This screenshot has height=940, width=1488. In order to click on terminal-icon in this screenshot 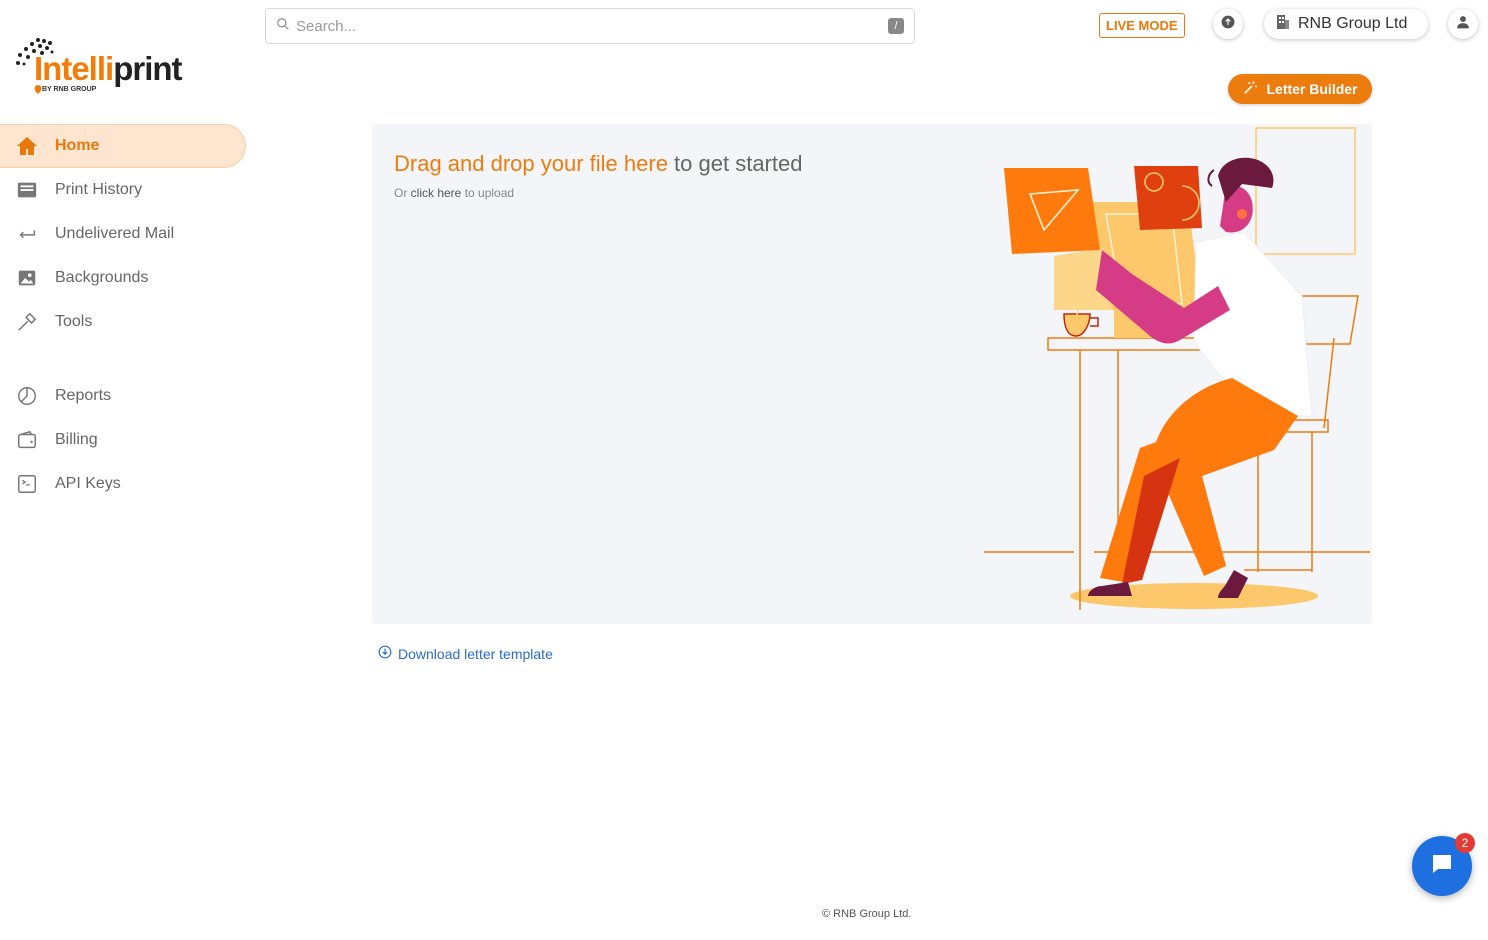, I will do `click(27, 484)`.